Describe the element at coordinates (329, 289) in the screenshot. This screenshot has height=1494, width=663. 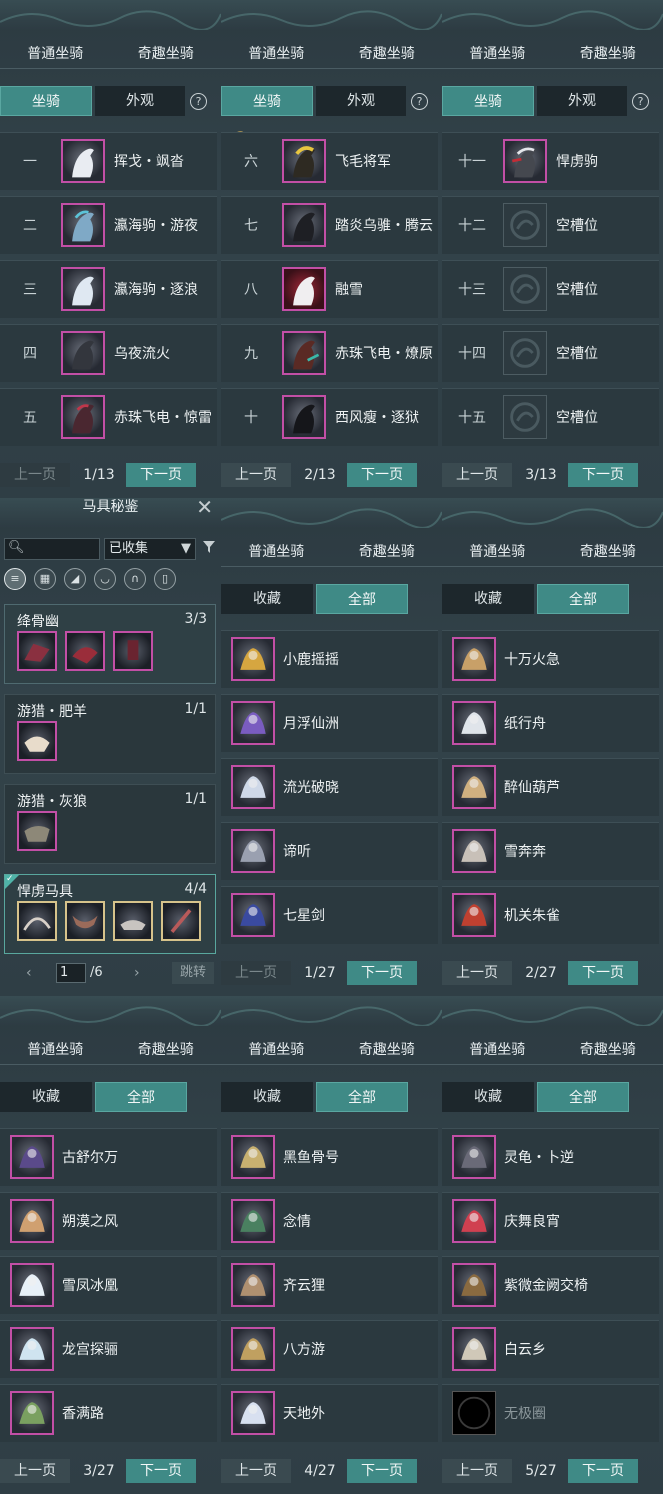
I see `mount-row: 八 融雪` at that location.